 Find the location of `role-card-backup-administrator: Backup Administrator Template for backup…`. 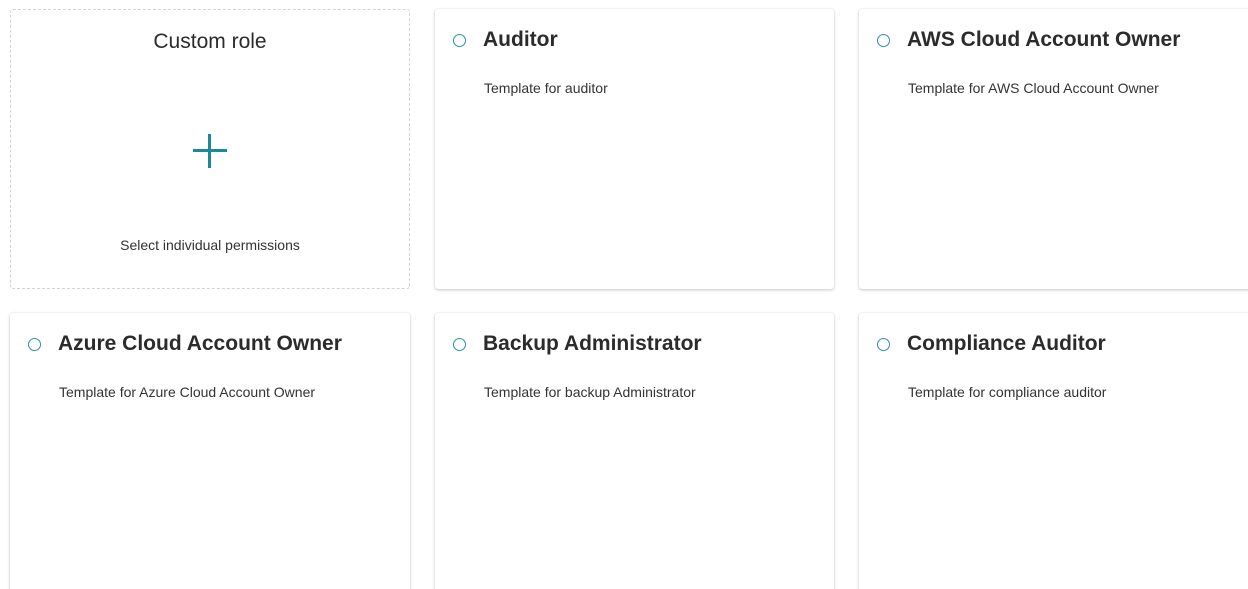

role-card-backup-administrator: Backup Administrator Template for backup… is located at coordinates (634, 451).